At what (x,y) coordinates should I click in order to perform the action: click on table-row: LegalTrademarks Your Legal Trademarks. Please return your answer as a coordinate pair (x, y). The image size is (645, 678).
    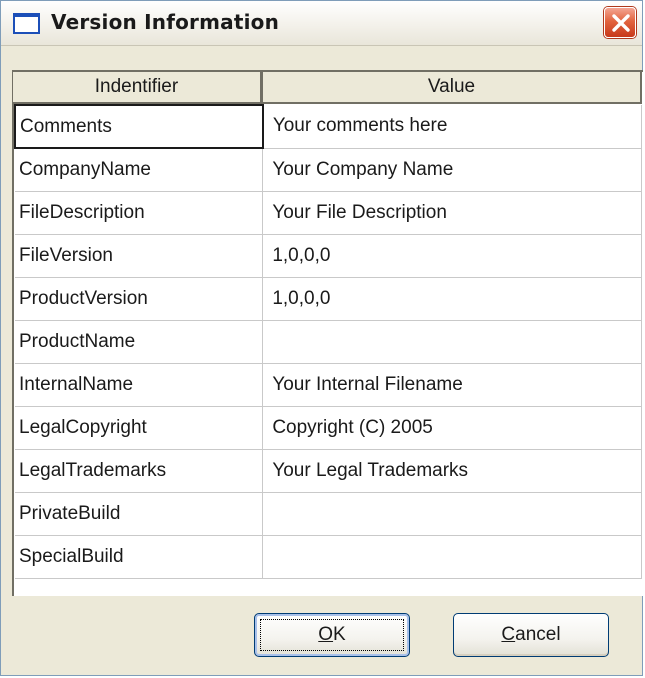
    Looking at the image, I should click on (328, 471).